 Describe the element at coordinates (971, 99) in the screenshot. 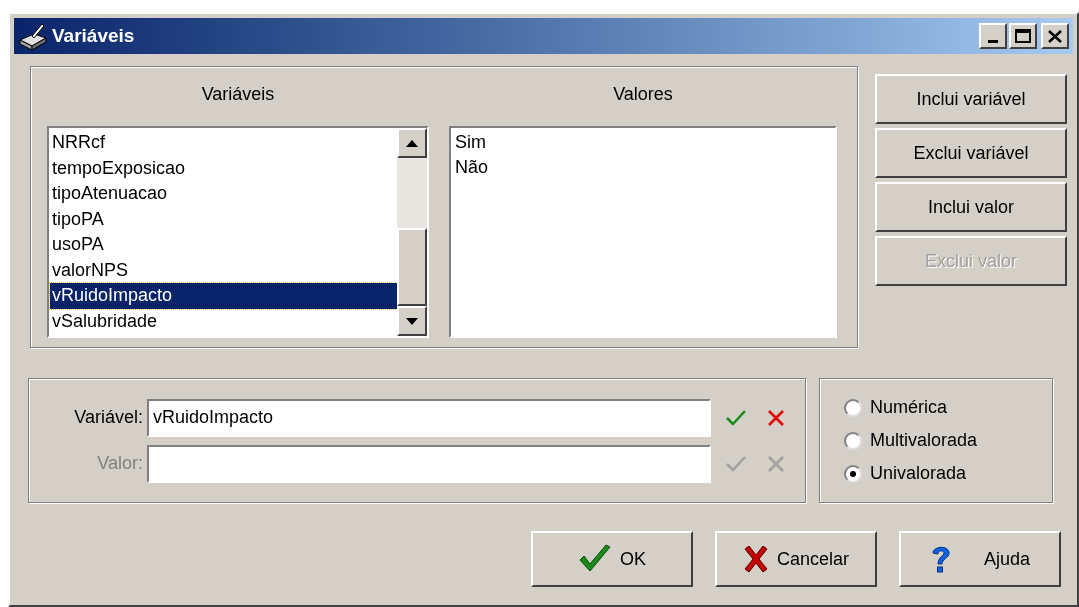

I see `action-button: Inclui variável` at that location.